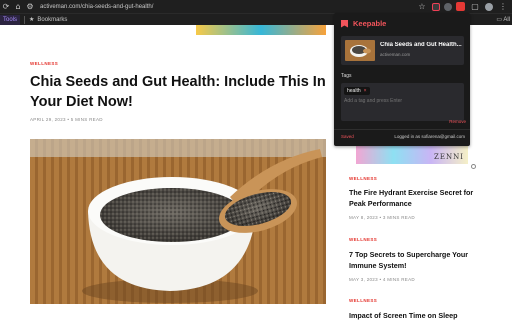 This screenshot has width=512, height=321. I want to click on bookmarks-folder: ★ Bookmarks, so click(48, 20).